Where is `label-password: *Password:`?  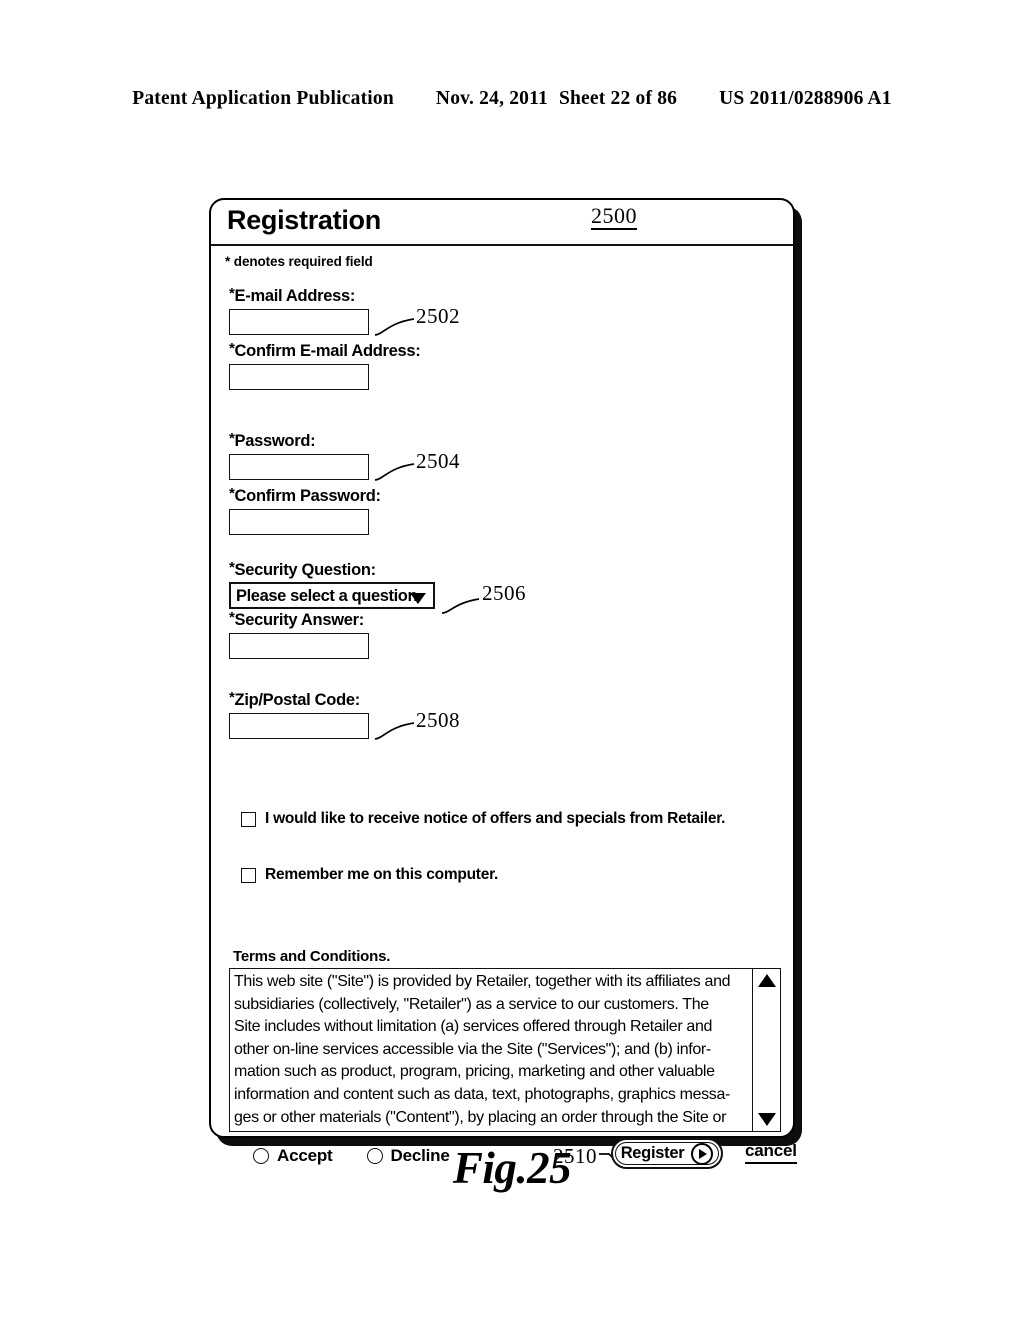 label-password: *Password: is located at coordinates (299, 440).